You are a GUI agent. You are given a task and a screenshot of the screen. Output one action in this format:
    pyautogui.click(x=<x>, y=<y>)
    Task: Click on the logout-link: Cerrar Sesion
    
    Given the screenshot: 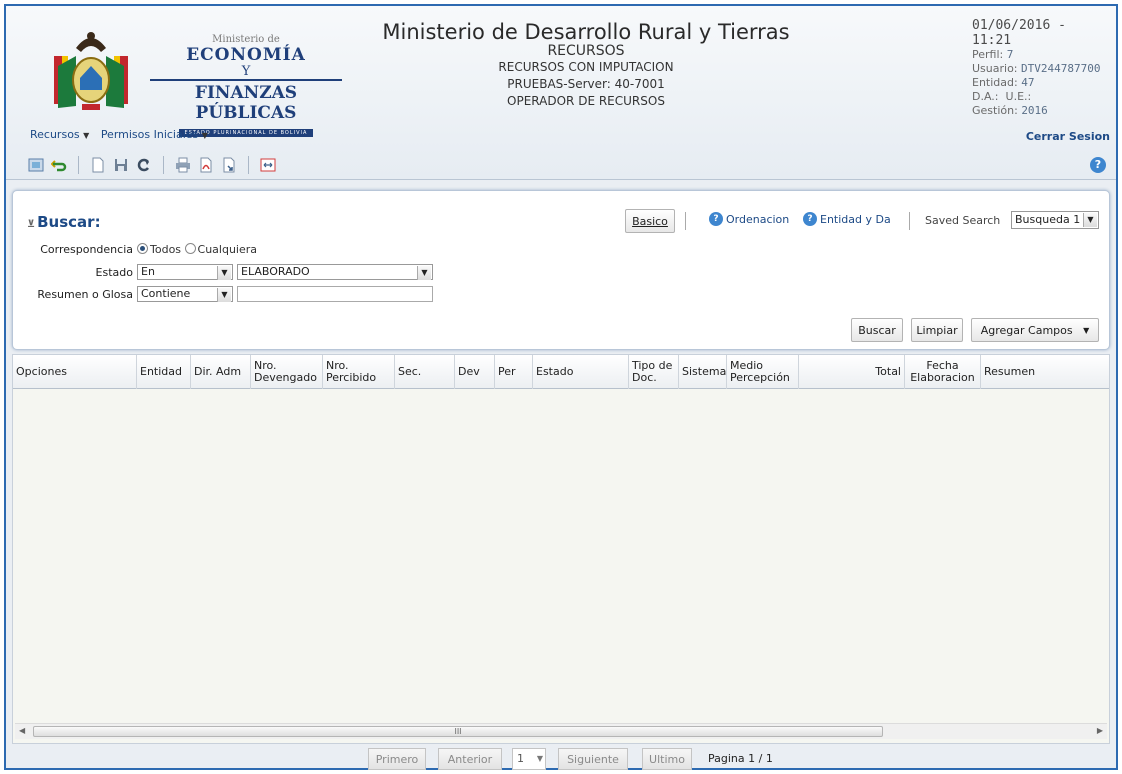 What is the action you would take?
    pyautogui.click(x=1068, y=136)
    